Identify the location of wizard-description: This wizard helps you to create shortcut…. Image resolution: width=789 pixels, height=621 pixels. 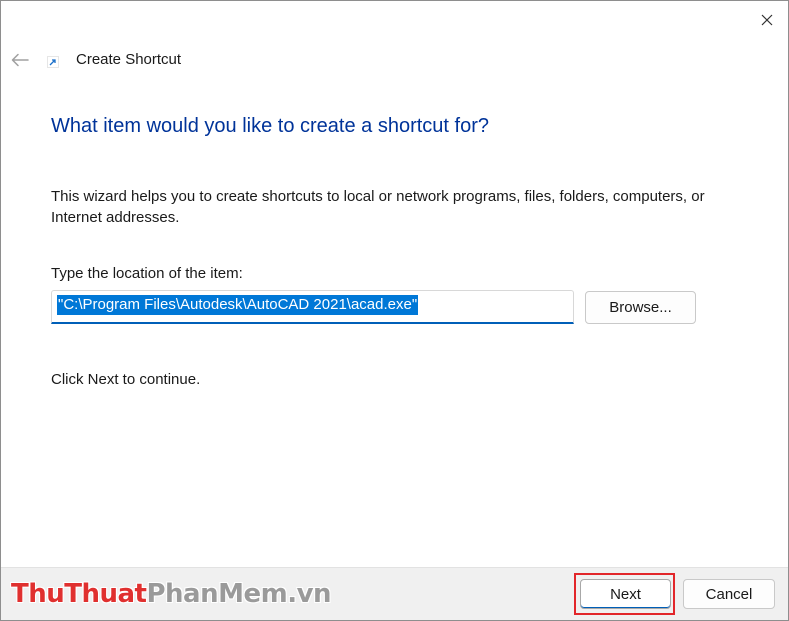
(378, 207).